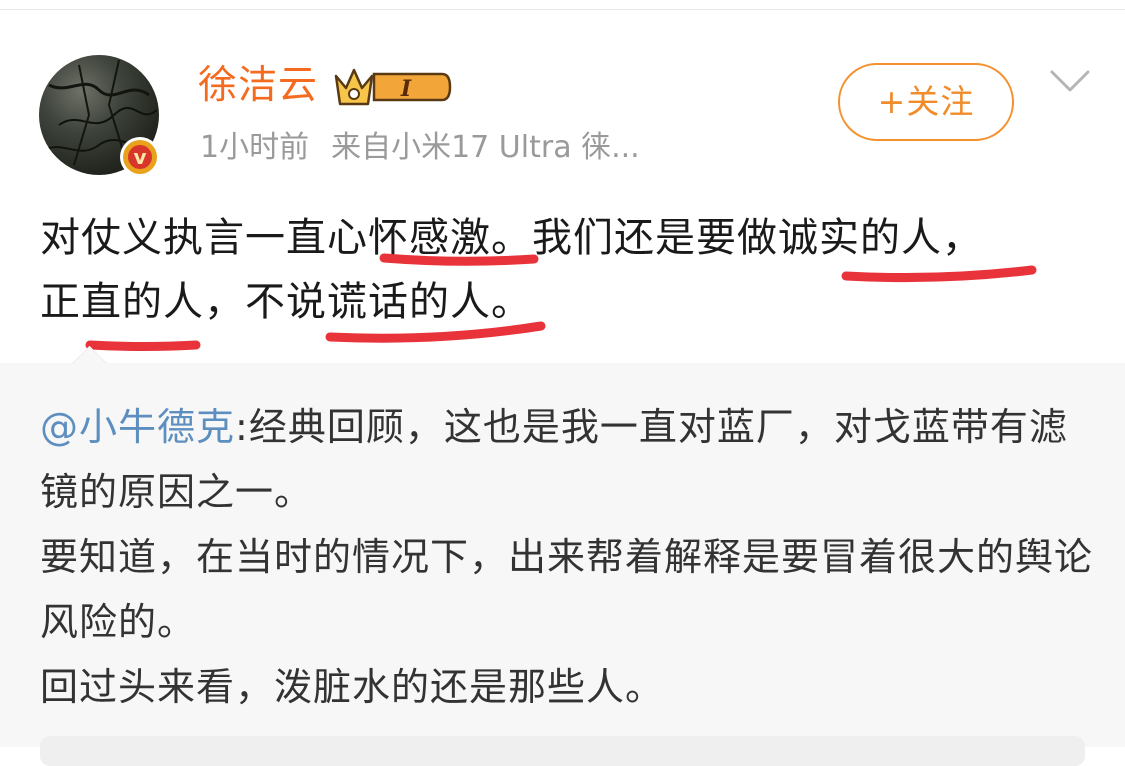 The width and height of the screenshot is (1125, 766). I want to click on repost-media-card, so click(562, 751).